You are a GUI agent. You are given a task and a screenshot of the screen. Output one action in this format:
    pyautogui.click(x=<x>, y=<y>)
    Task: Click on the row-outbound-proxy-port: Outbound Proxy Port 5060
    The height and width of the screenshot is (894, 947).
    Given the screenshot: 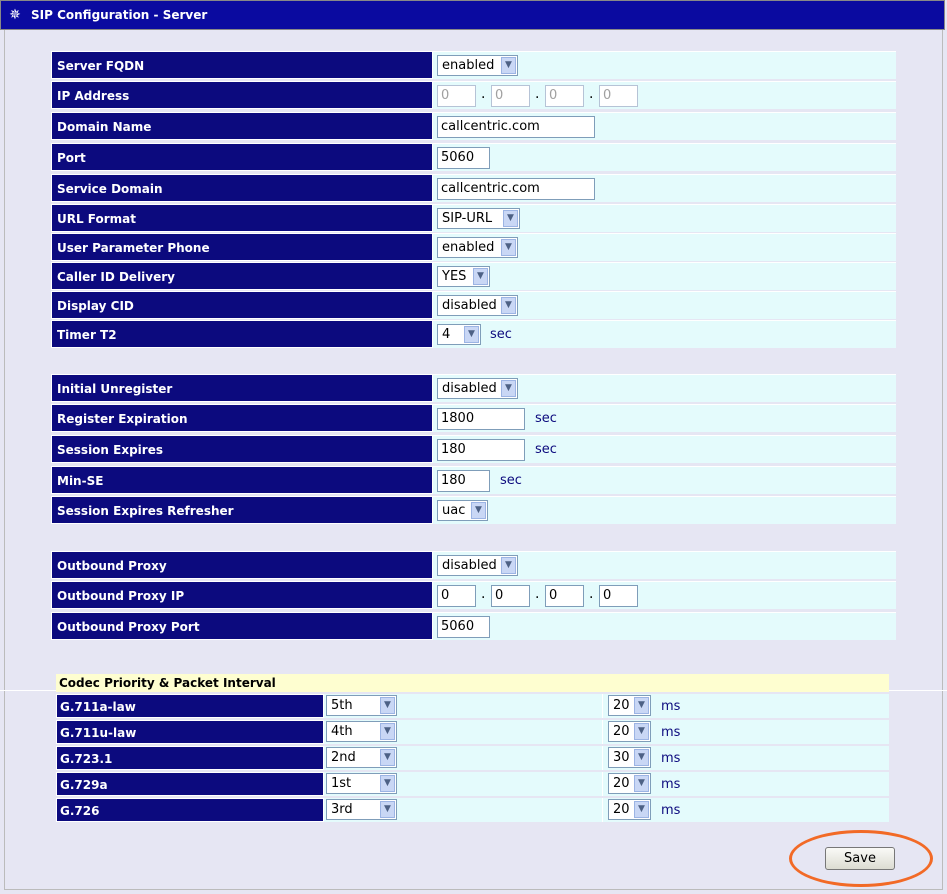 What is the action you would take?
    pyautogui.click(x=473, y=627)
    